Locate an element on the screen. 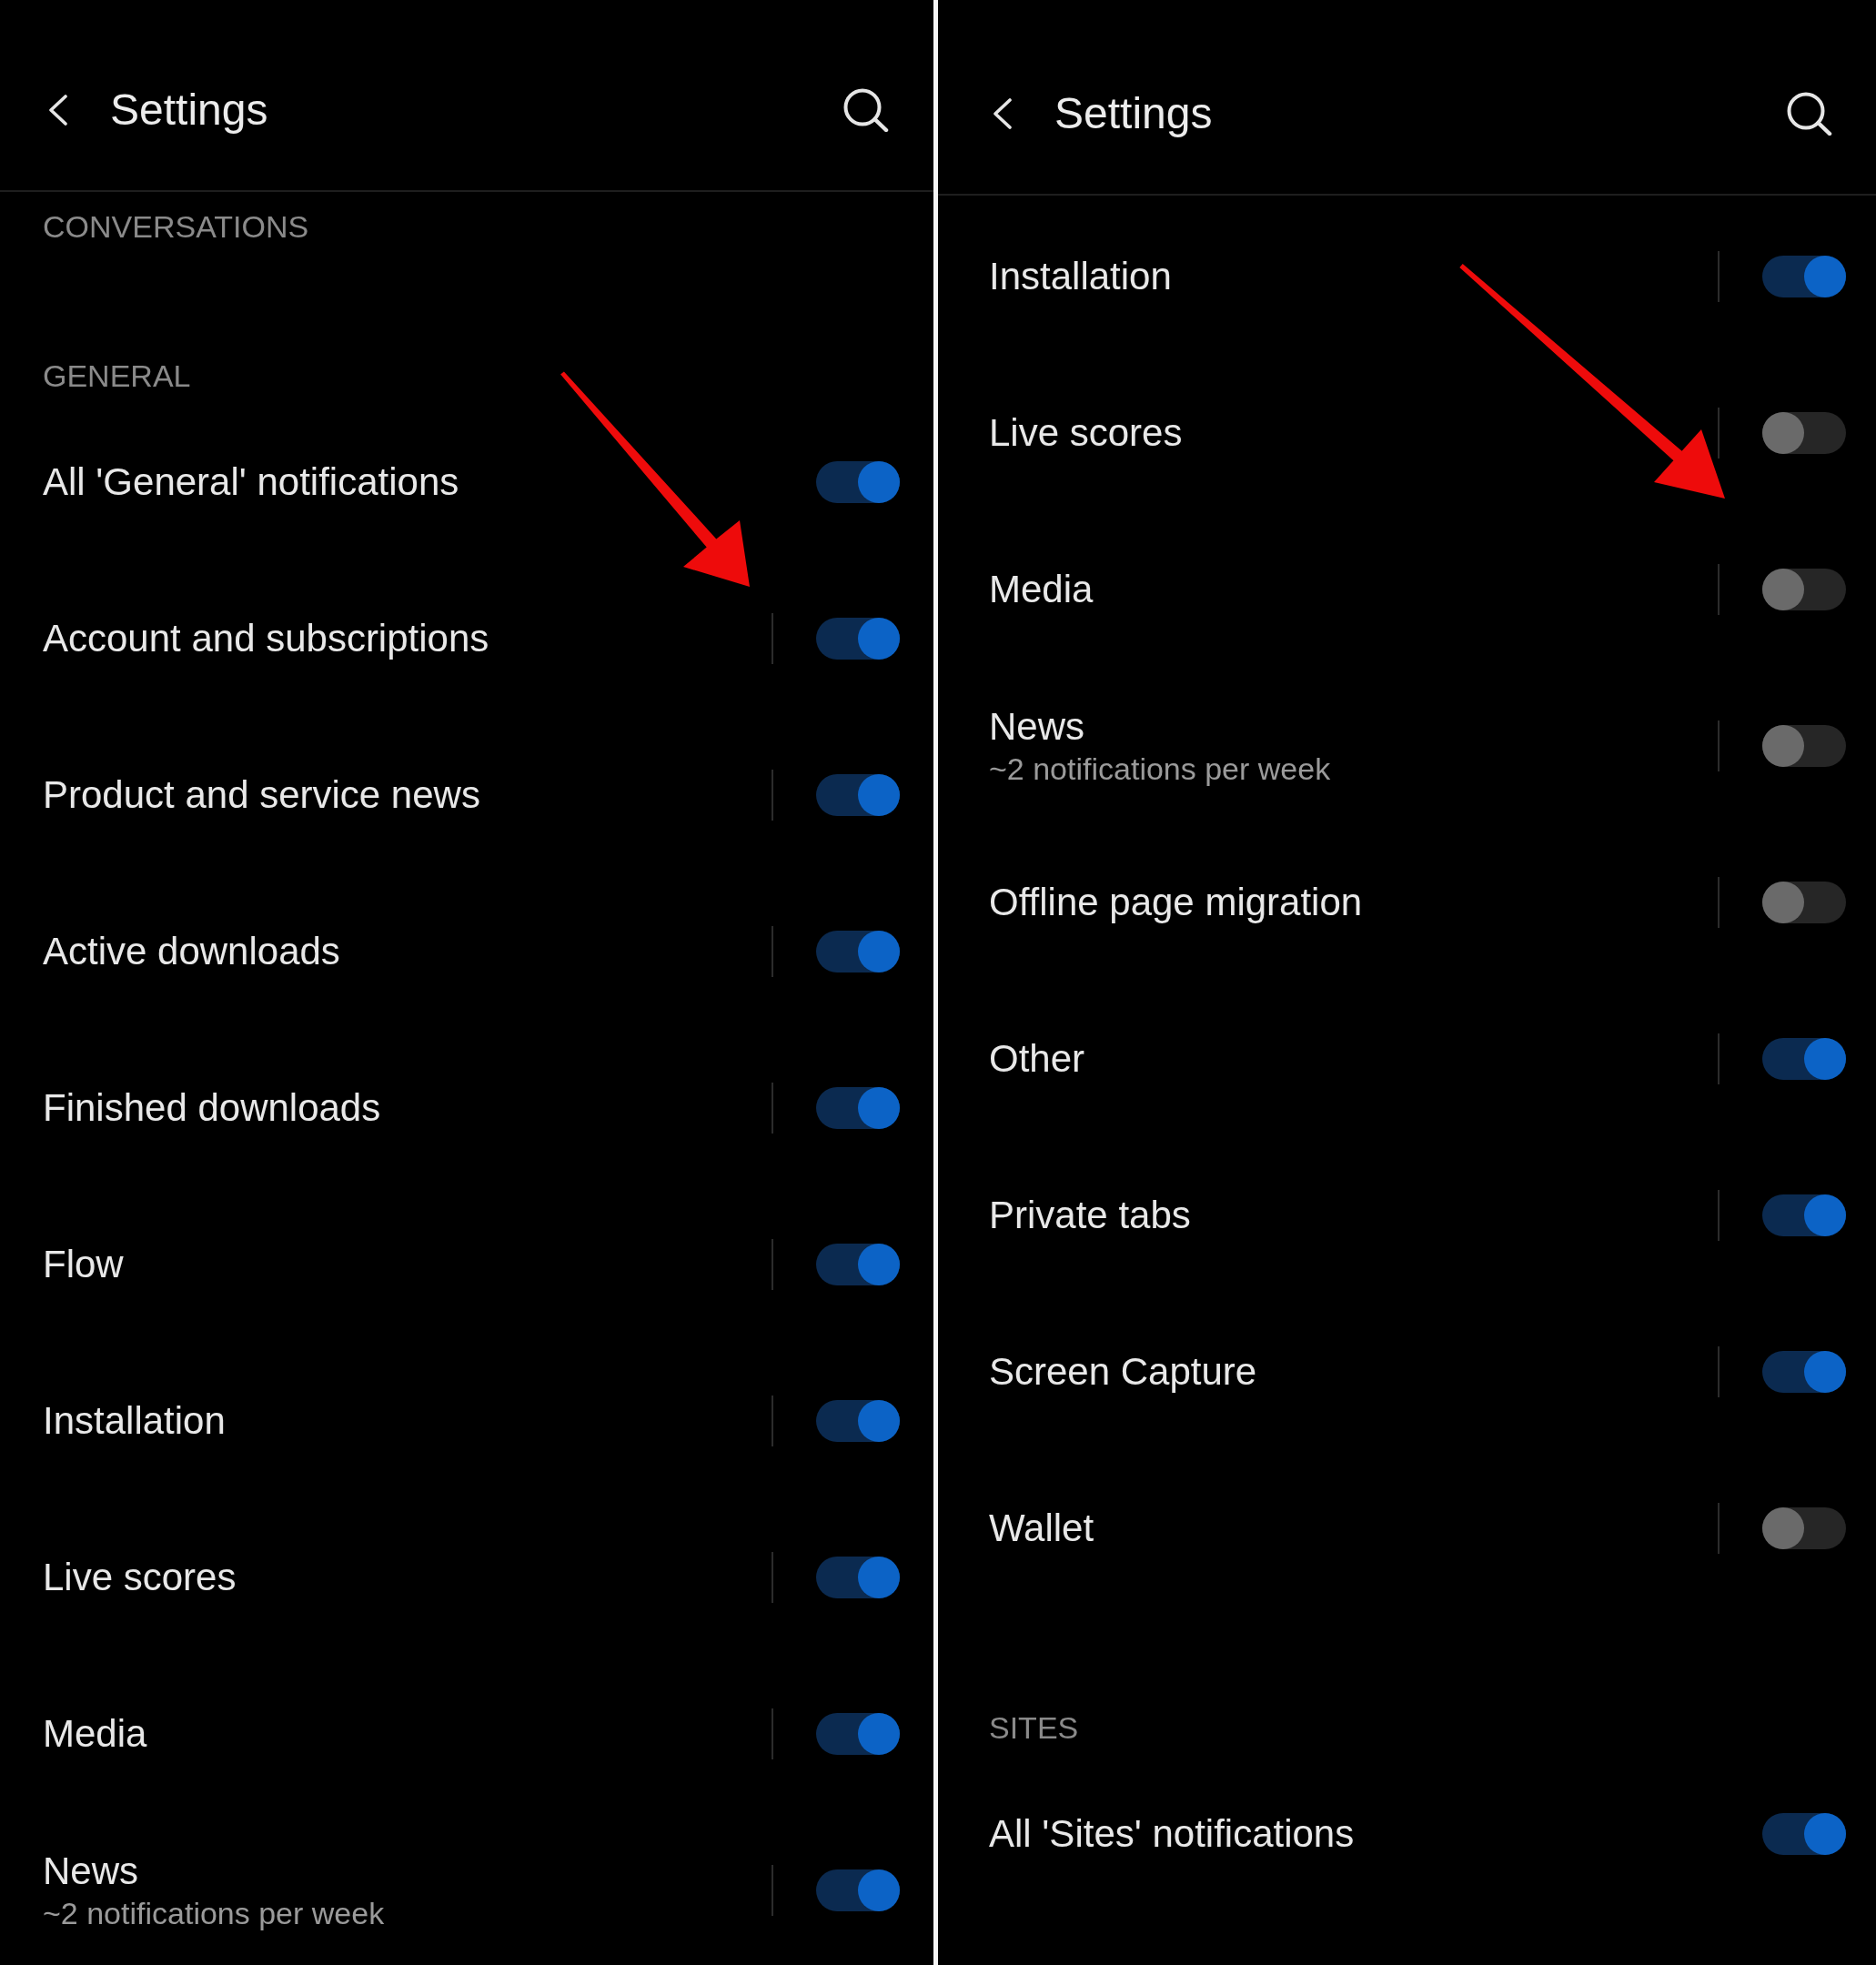  row-label: Account and subscriptions is located at coordinates (266, 638).